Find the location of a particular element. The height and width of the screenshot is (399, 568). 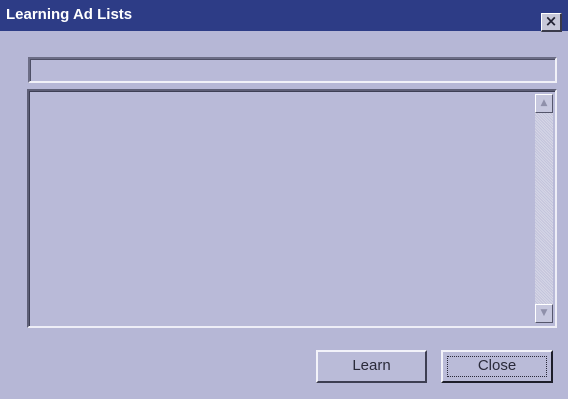

title-bar: Learning Ad Lists × is located at coordinates (284, 16).